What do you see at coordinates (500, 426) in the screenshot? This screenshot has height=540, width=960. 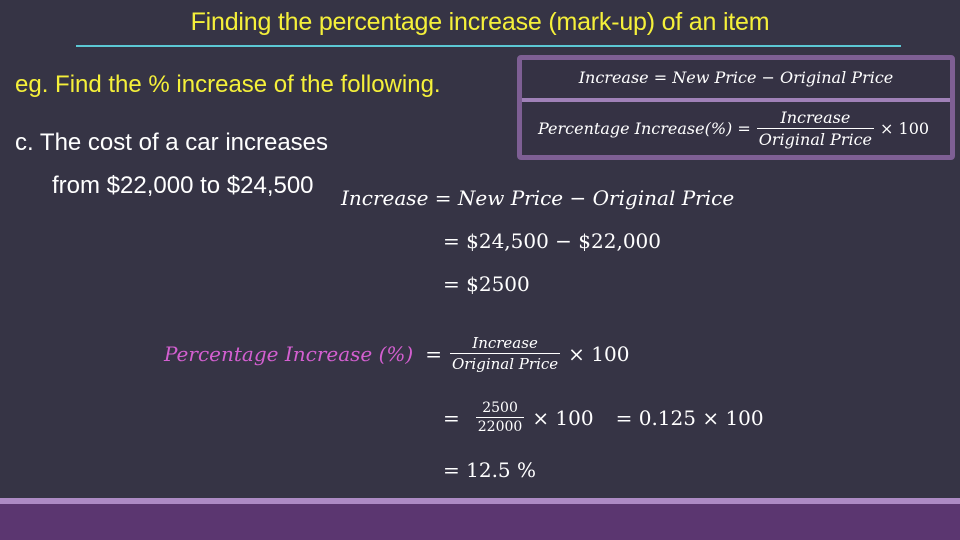 I see `fraction-denominator: 22000` at bounding box center [500, 426].